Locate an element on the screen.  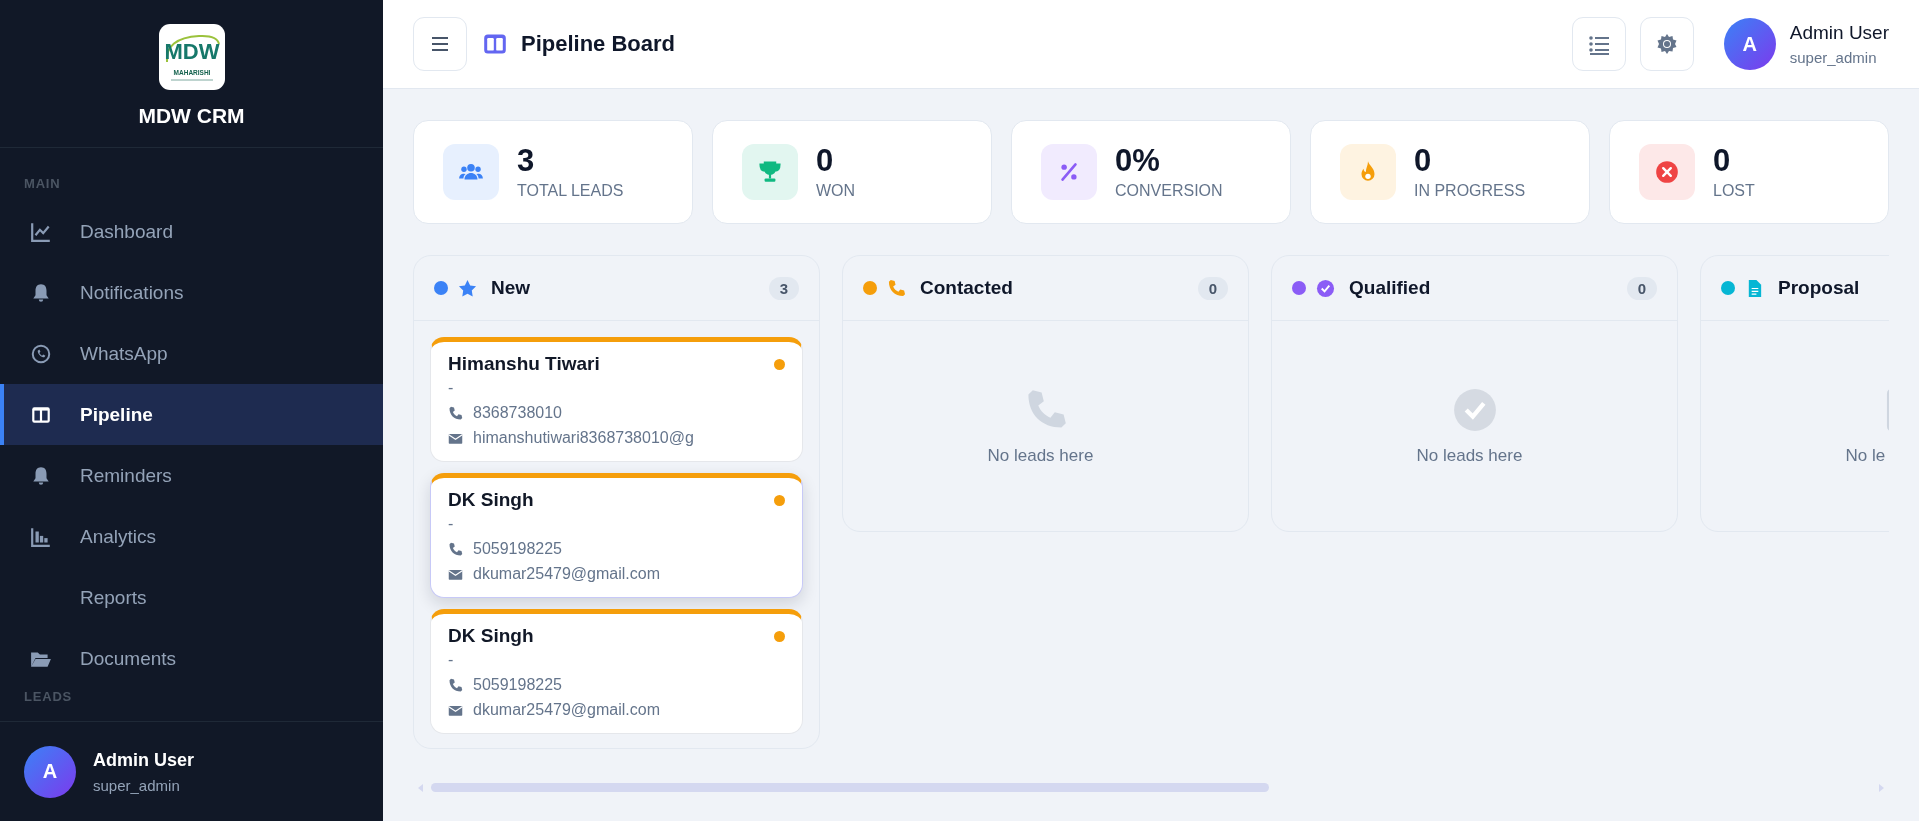
board-icon is located at coordinates (495, 44).